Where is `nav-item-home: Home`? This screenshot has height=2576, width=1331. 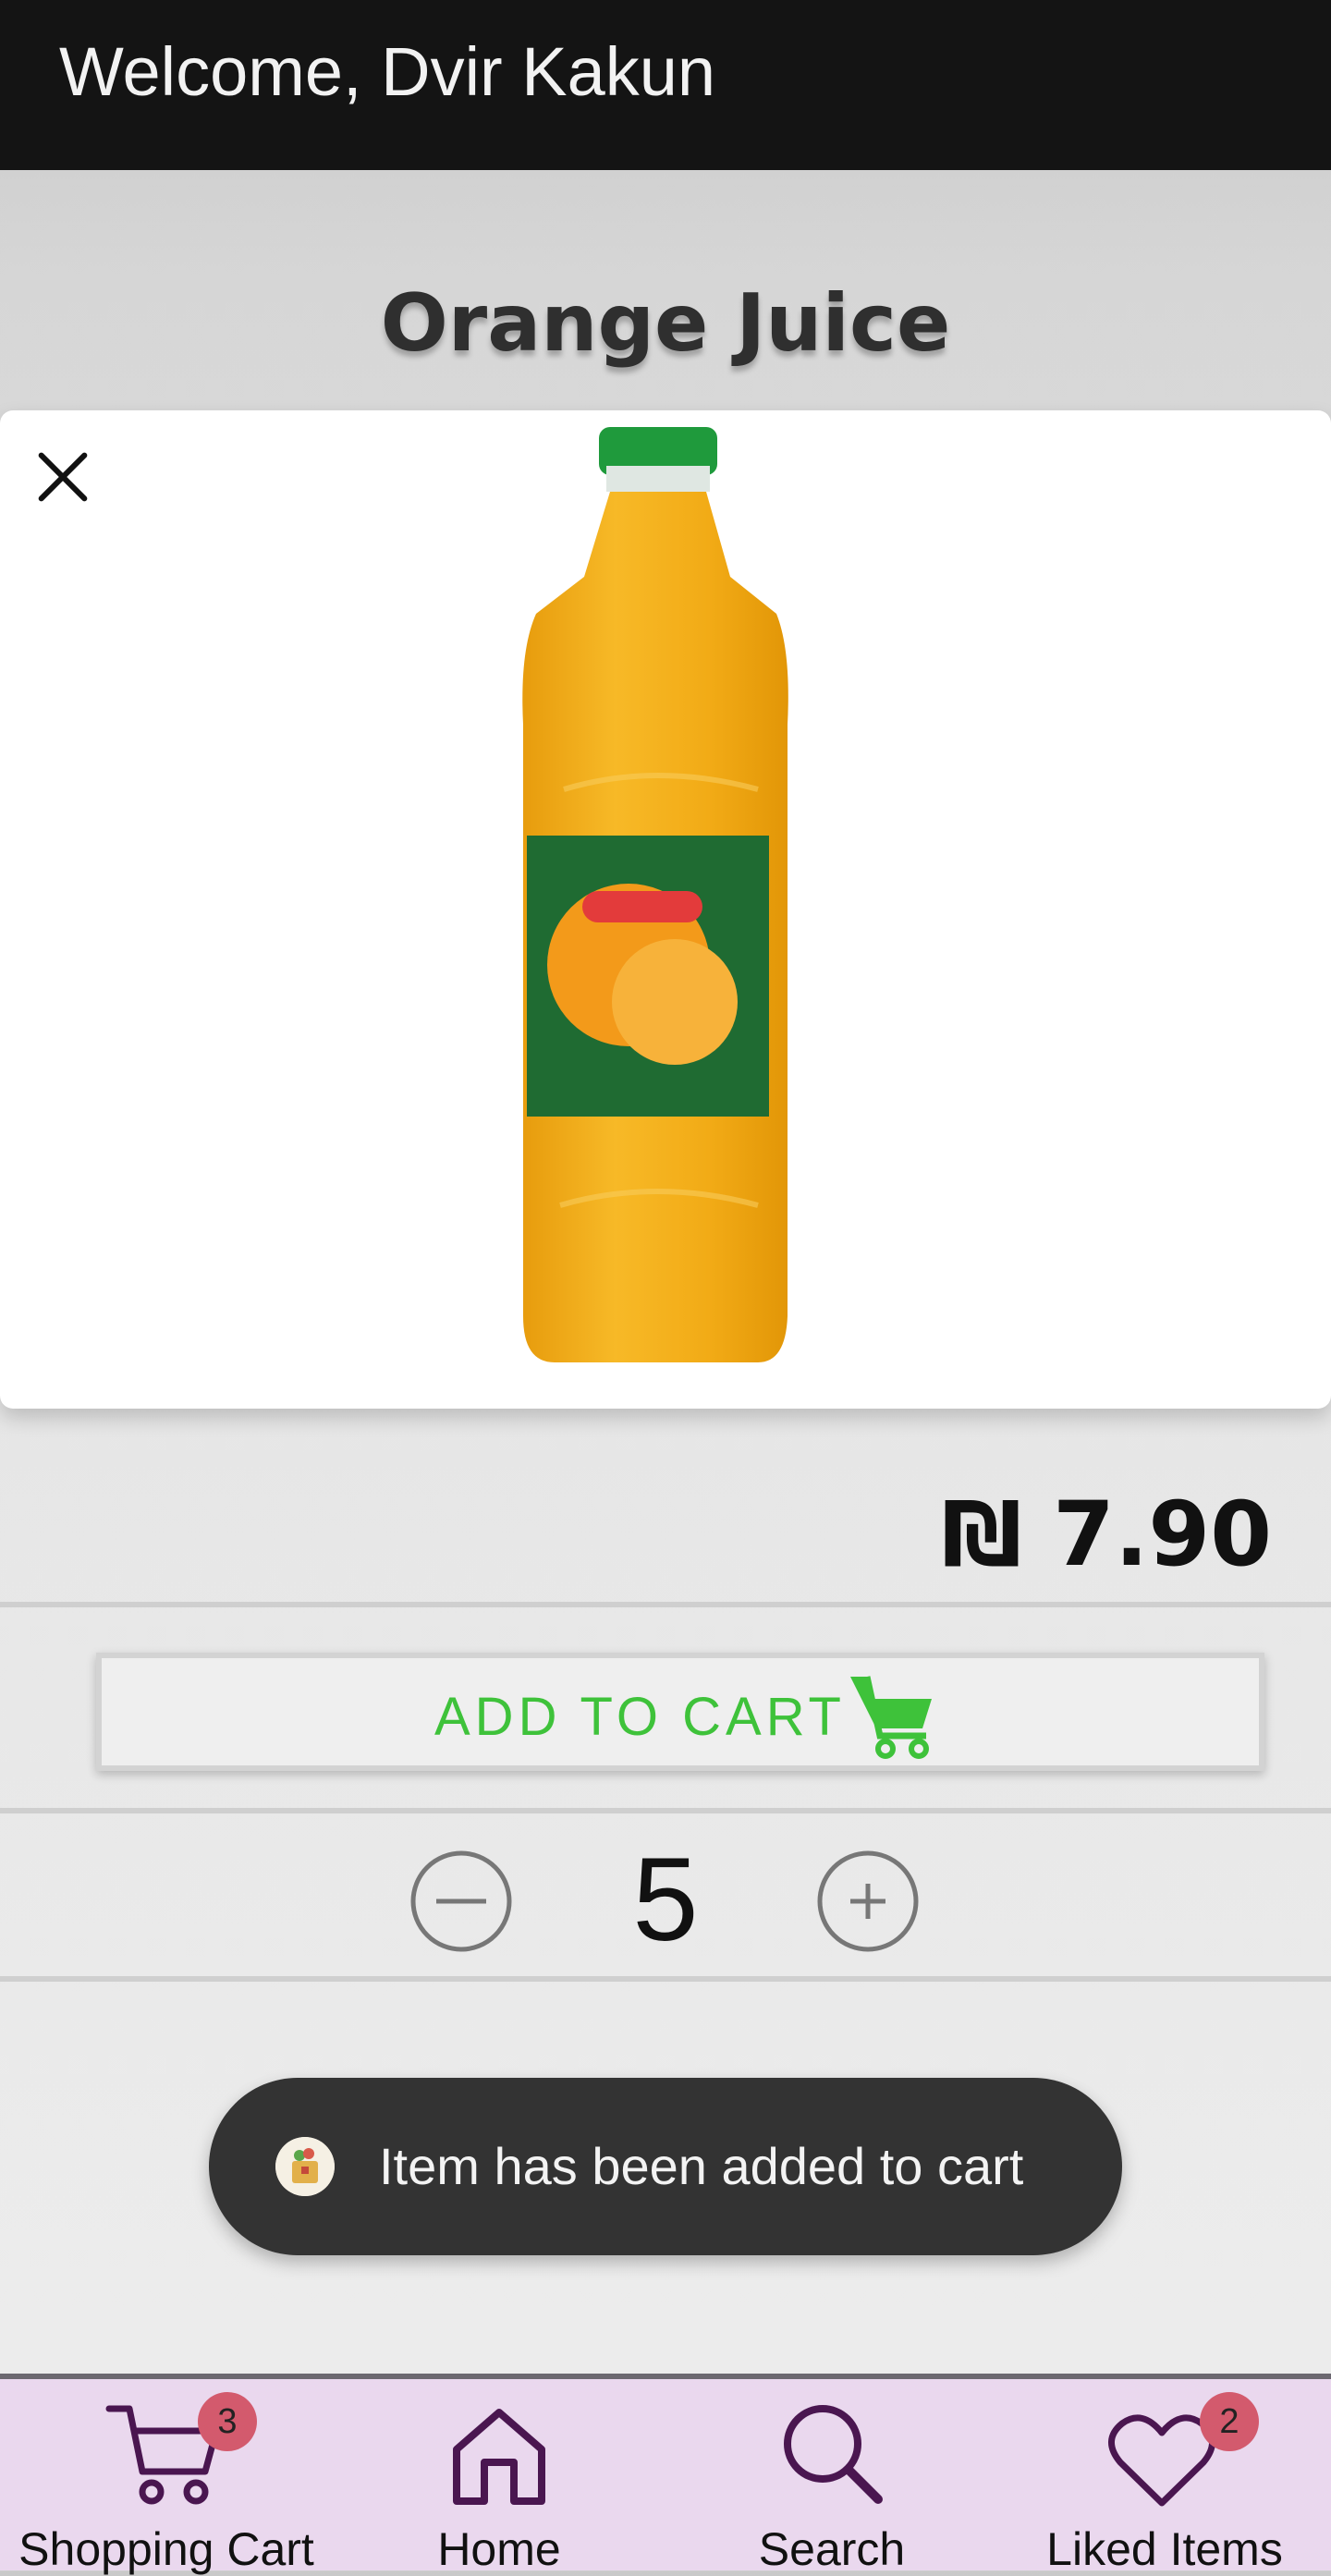
nav-item-home: Home is located at coordinates (500, 2477).